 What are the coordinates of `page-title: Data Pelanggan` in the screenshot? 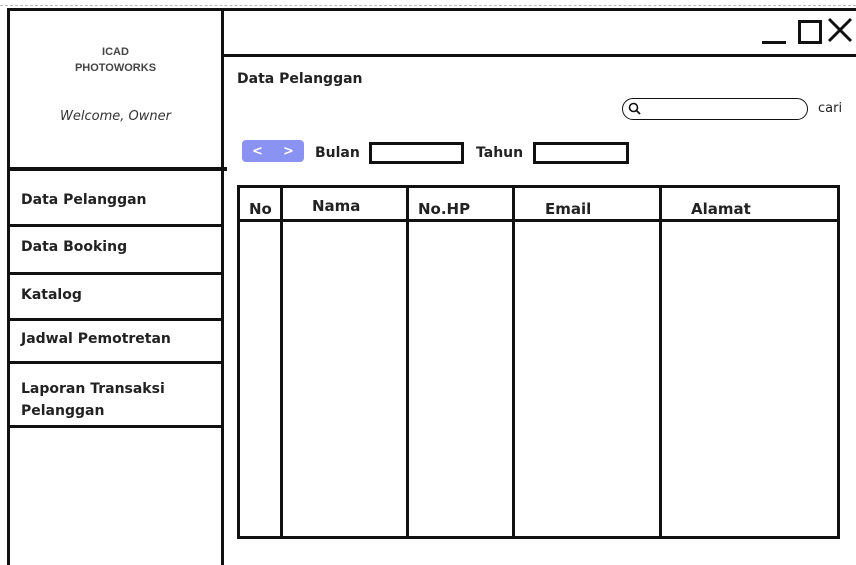 It's located at (300, 79).